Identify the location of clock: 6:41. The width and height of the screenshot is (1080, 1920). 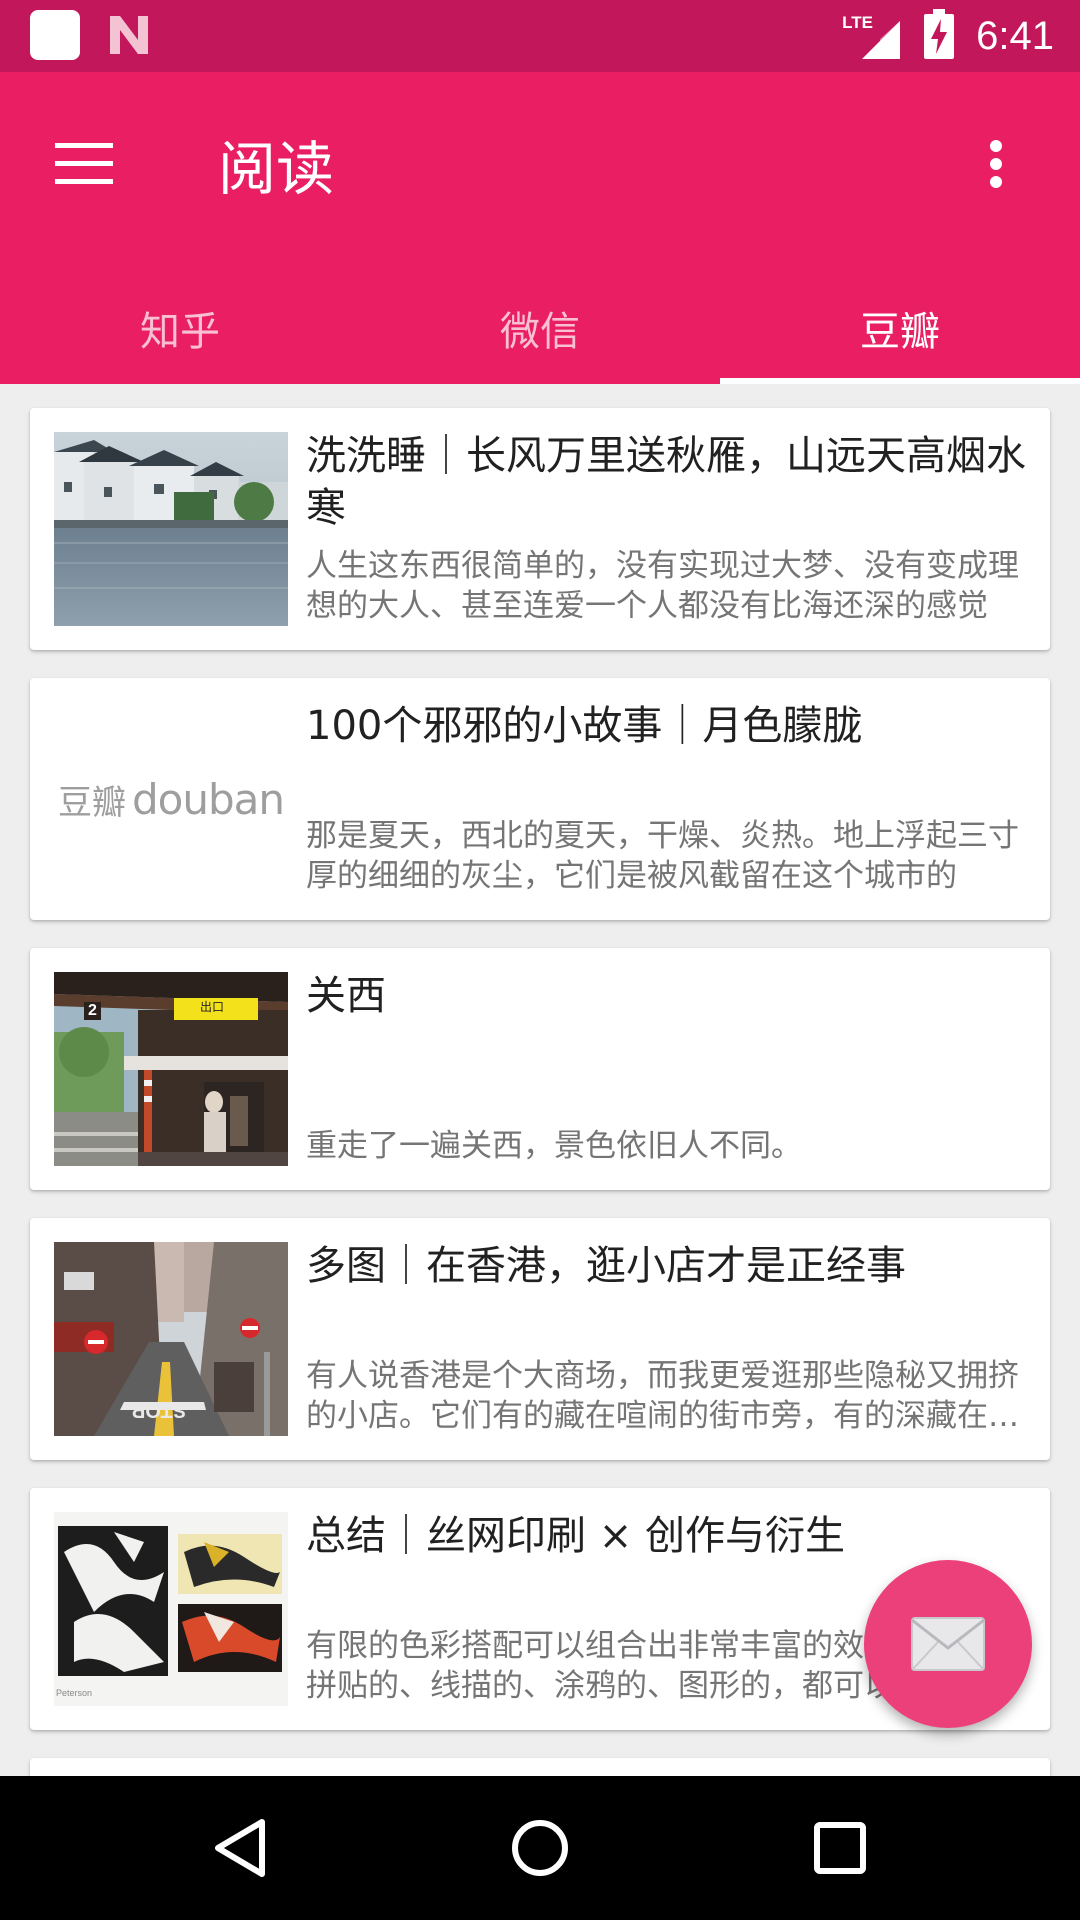
(1015, 35).